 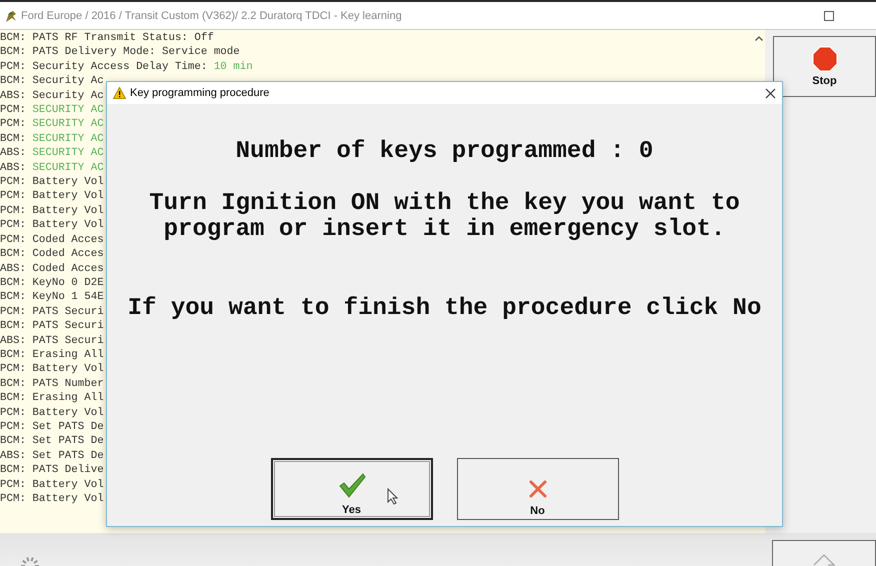 What do you see at coordinates (829, 15) in the screenshot?
I see `maximize-icon` at bounding box center [829, 15].